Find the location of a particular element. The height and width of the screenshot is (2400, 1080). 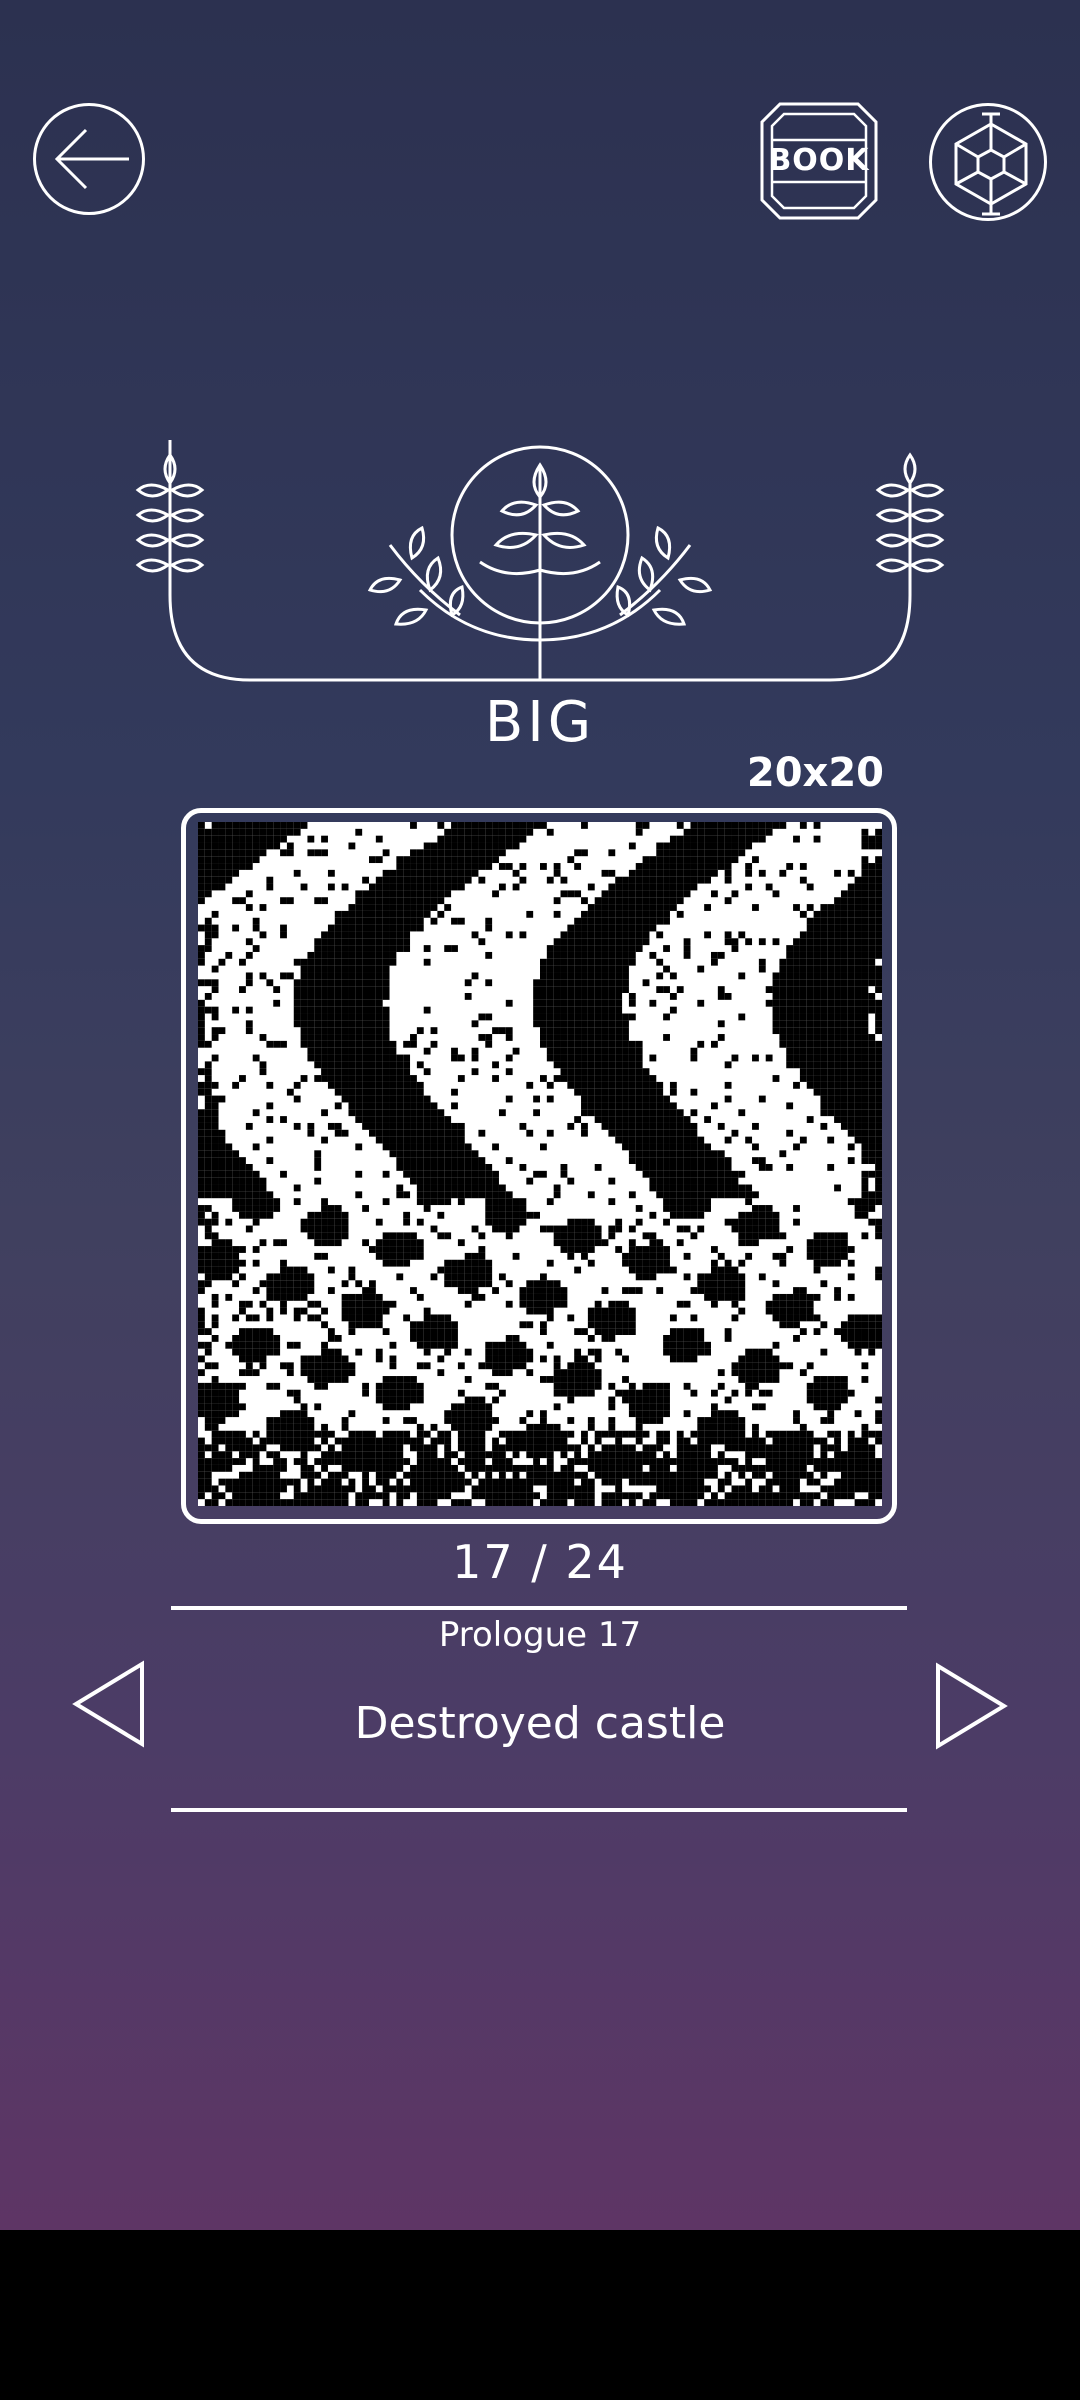

puzzle-name: Destroyed castle is located at coordinates (540, 1723).